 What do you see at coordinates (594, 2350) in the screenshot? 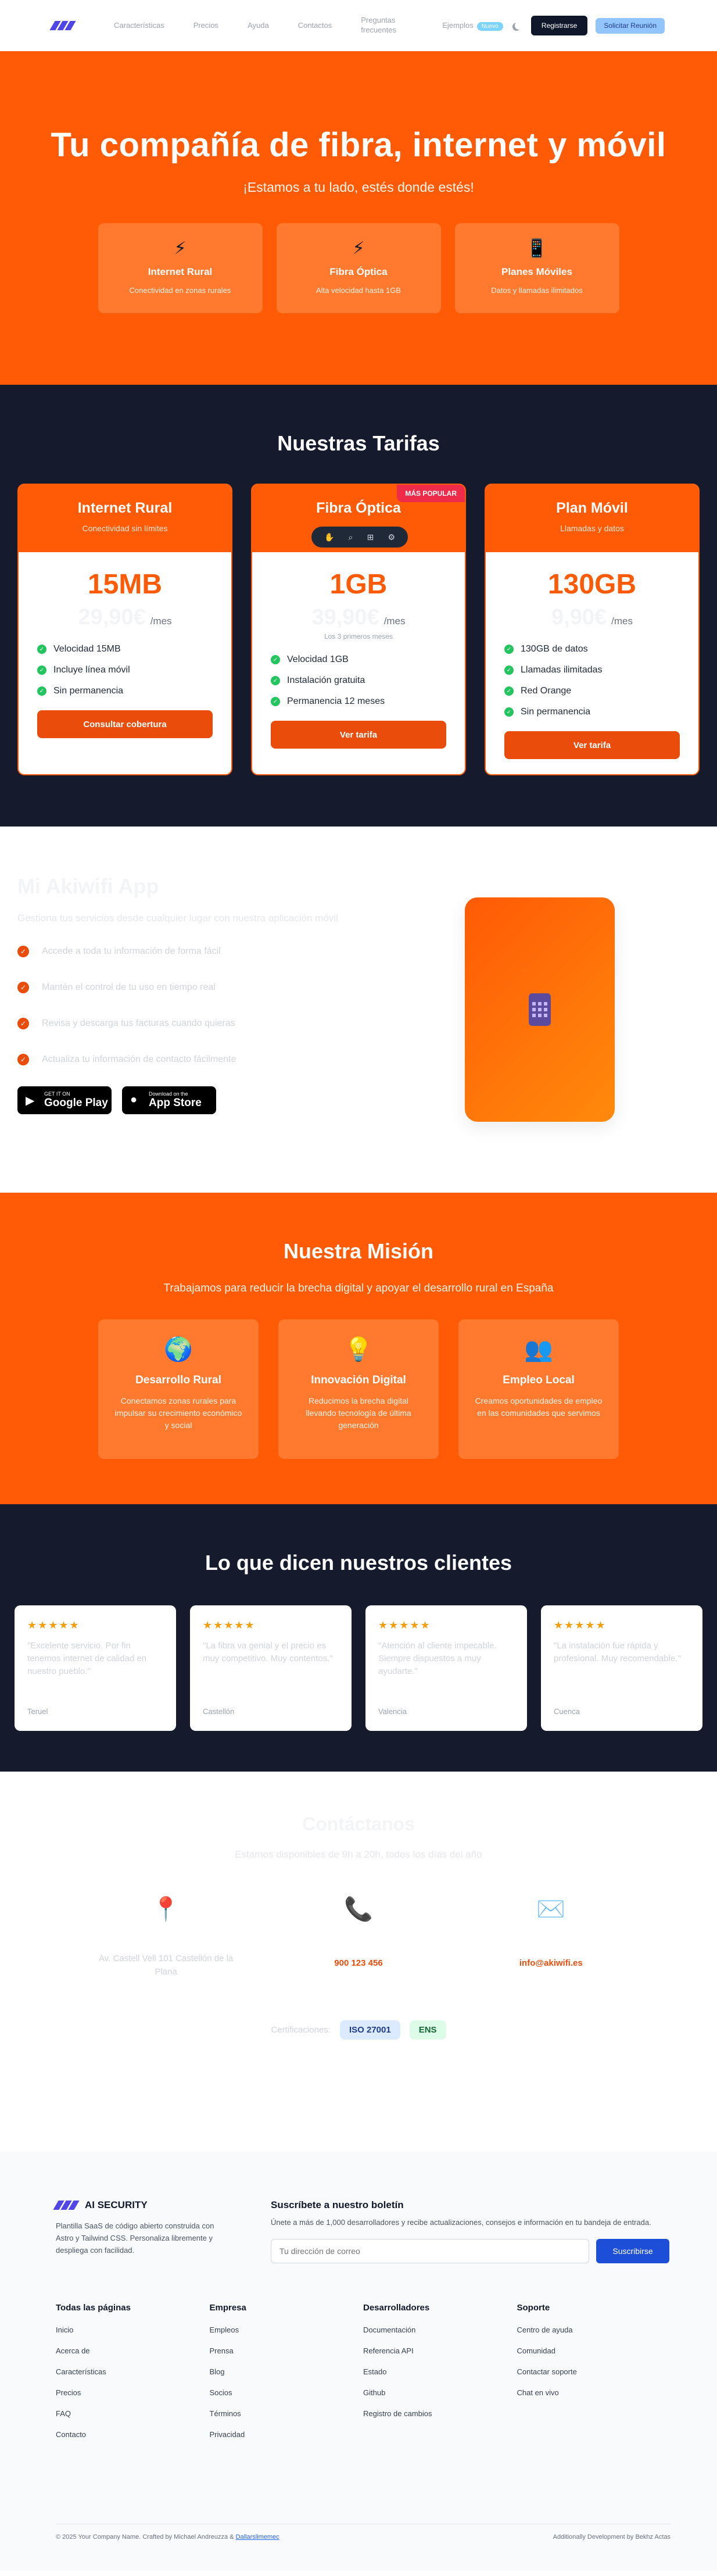
I see `footer-link: Comunidad` at bounding box center [594, 2350].